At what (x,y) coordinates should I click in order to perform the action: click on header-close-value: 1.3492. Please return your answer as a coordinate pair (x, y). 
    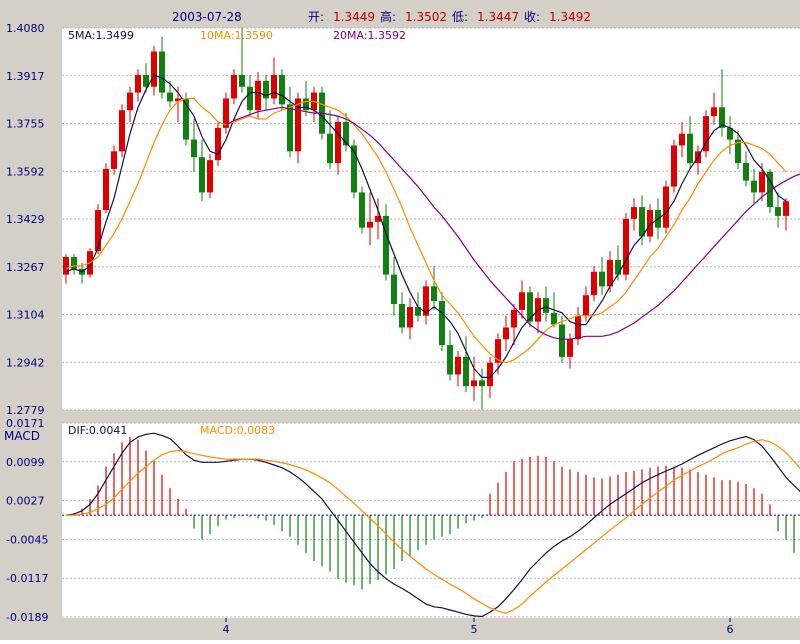
    Looking at the image, I should click on (570, 17).